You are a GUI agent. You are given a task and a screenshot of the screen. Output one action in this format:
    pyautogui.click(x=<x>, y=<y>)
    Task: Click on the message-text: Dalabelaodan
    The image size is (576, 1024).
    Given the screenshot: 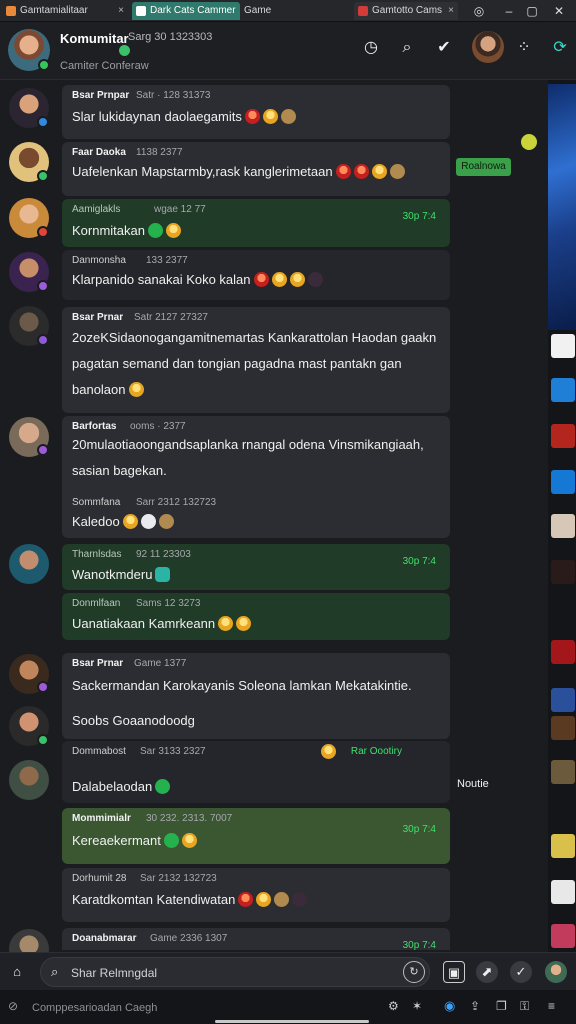 What is the action you would take?
    pyautogui.click(x=121, y=786)
    